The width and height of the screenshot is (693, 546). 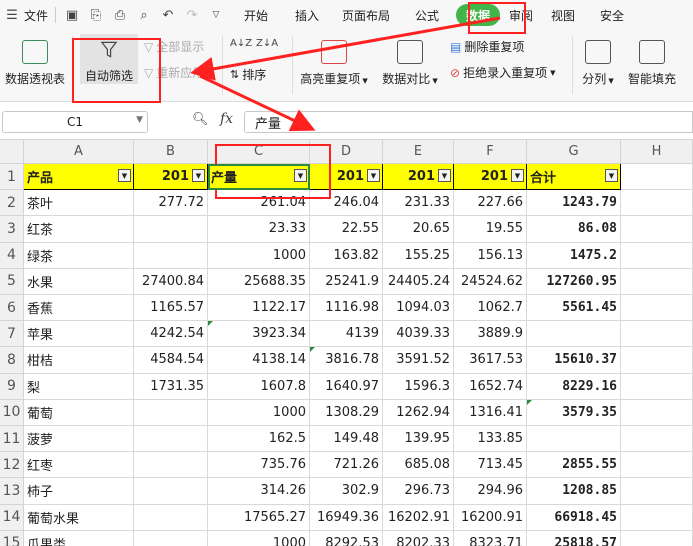 What do you see at coordinates (418, 491) in the screenshot?
I see `cell-e13: 296.73` at bounding box center [418, 491].